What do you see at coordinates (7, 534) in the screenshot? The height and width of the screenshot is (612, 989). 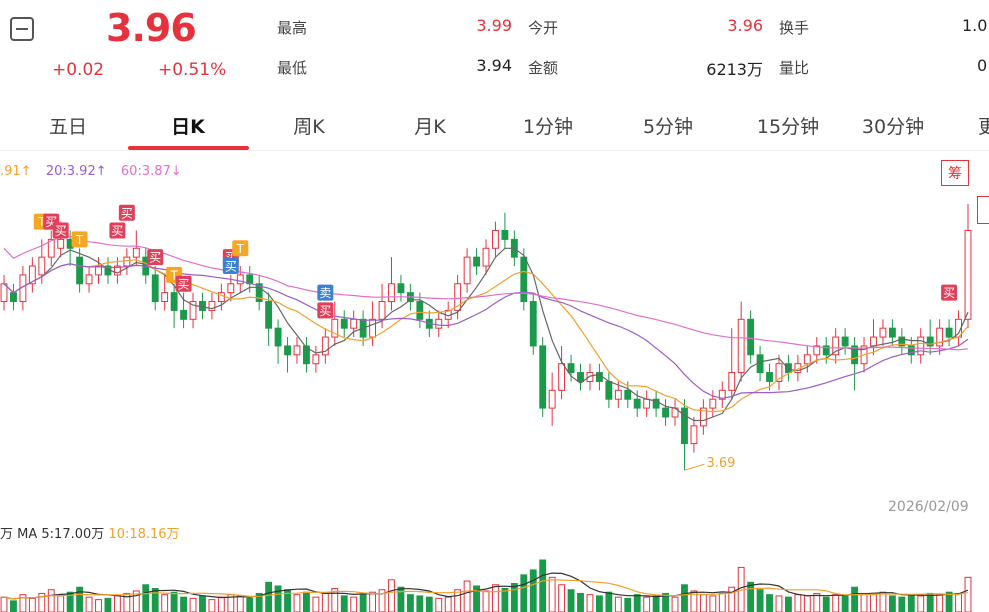 I see `volume-unit: 万` at bounding box center [7, 534].